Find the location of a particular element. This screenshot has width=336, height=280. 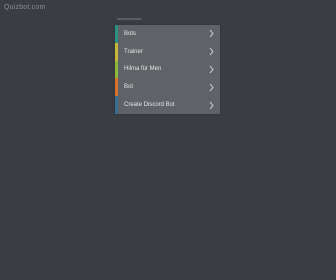

menu-item-label: Bot is located at coordinates (129, 87).